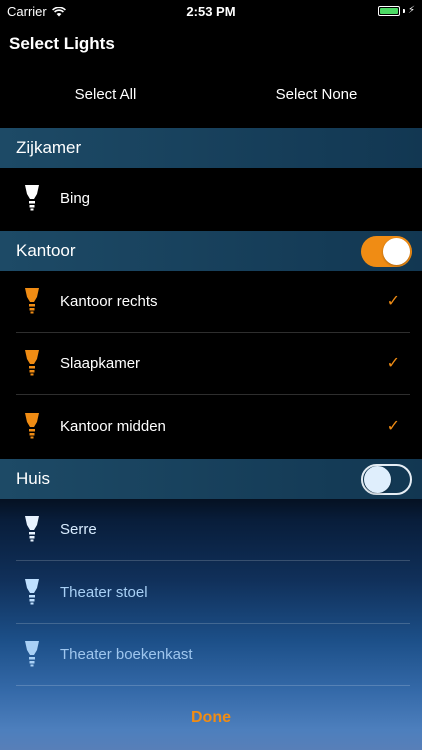 The height and width of the screenshot is (750, 422). What do you see at coordinates (211, 530) in the screenshot?
I see `light-row-serre: Serre` at bounding box center [211, 530].